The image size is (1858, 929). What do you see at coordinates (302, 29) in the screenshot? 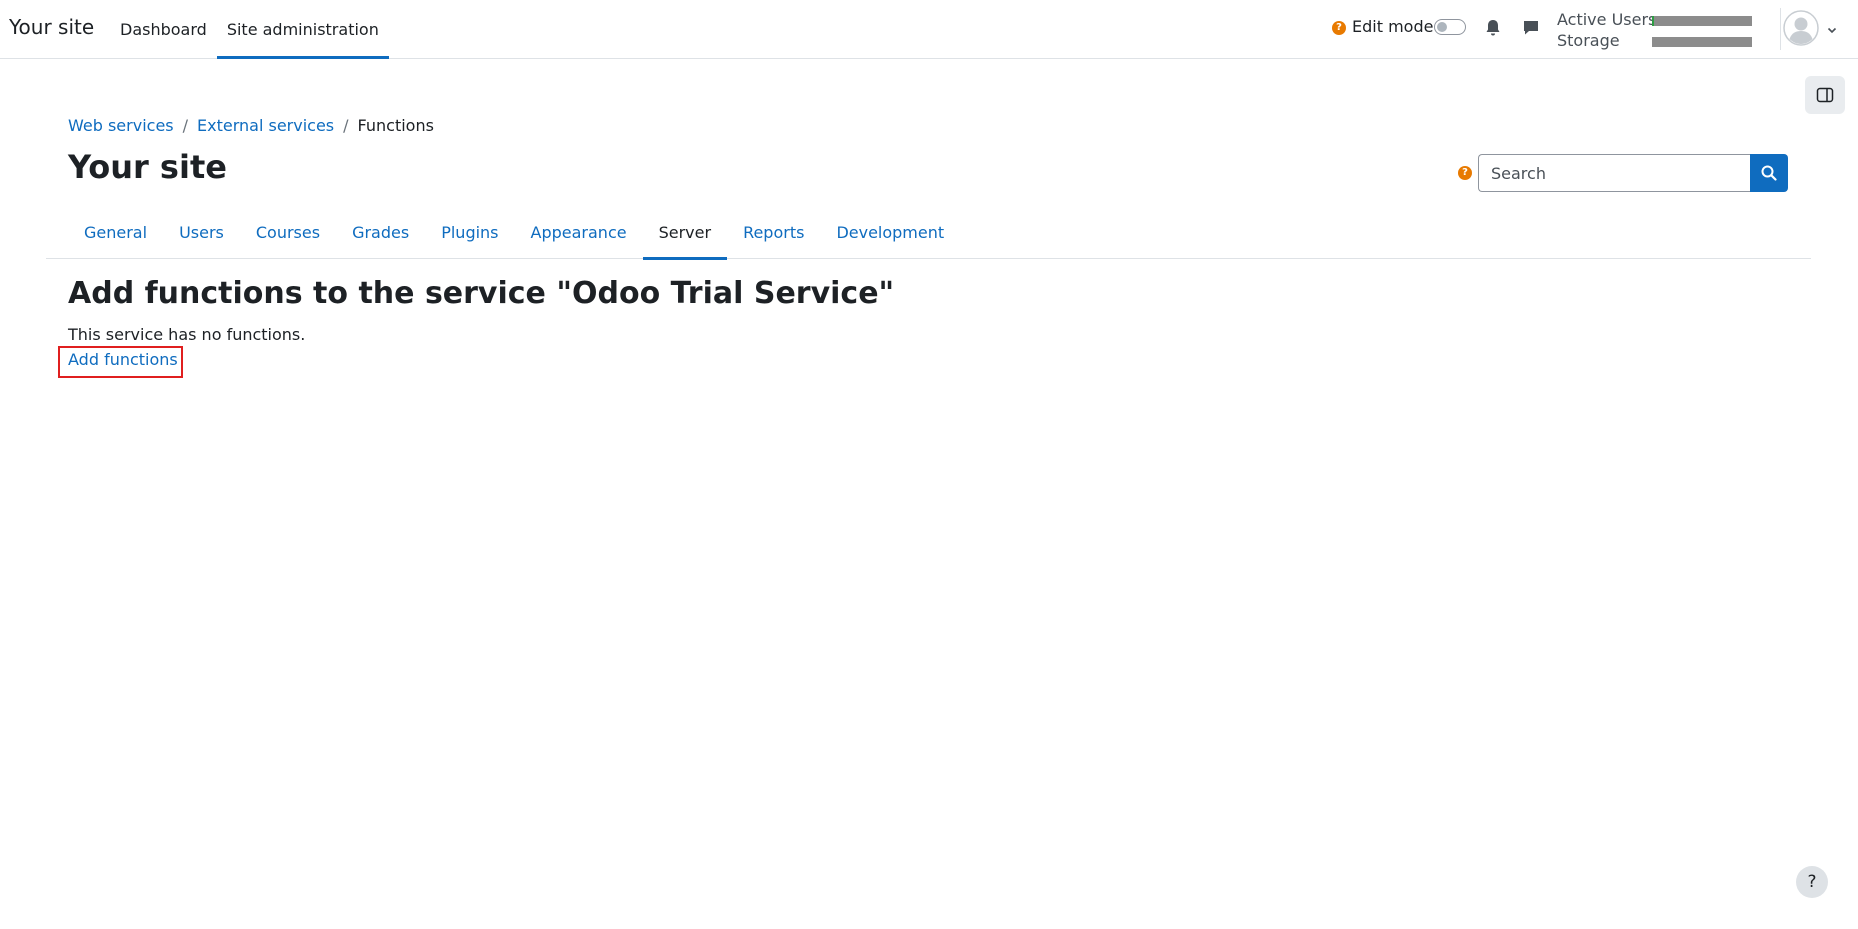
I see `nav-site-administration: Site administration` at bounding box center [302, 29].